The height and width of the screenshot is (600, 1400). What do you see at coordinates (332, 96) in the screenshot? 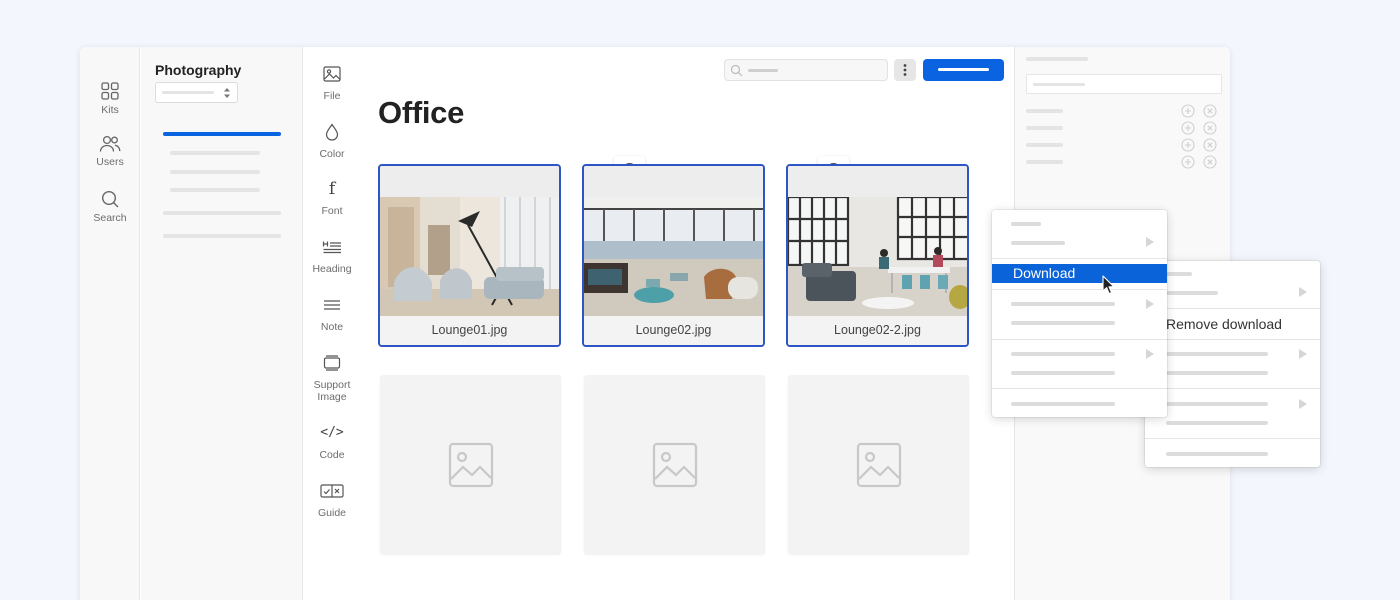
I see `tool-label: File` at bounding box center [332, 96].